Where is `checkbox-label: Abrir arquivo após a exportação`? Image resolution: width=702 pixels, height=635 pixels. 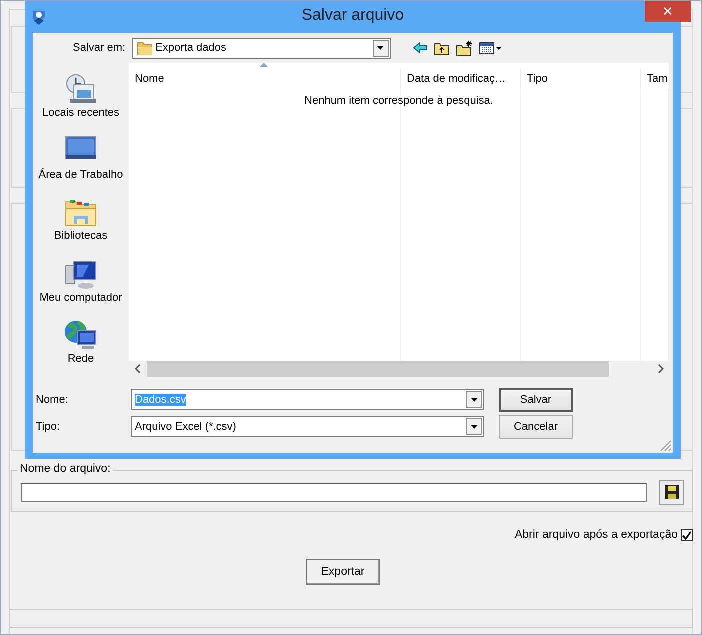
checkbox-label: Abrir arquivo após a exportação is located at coordinates (596, 535).